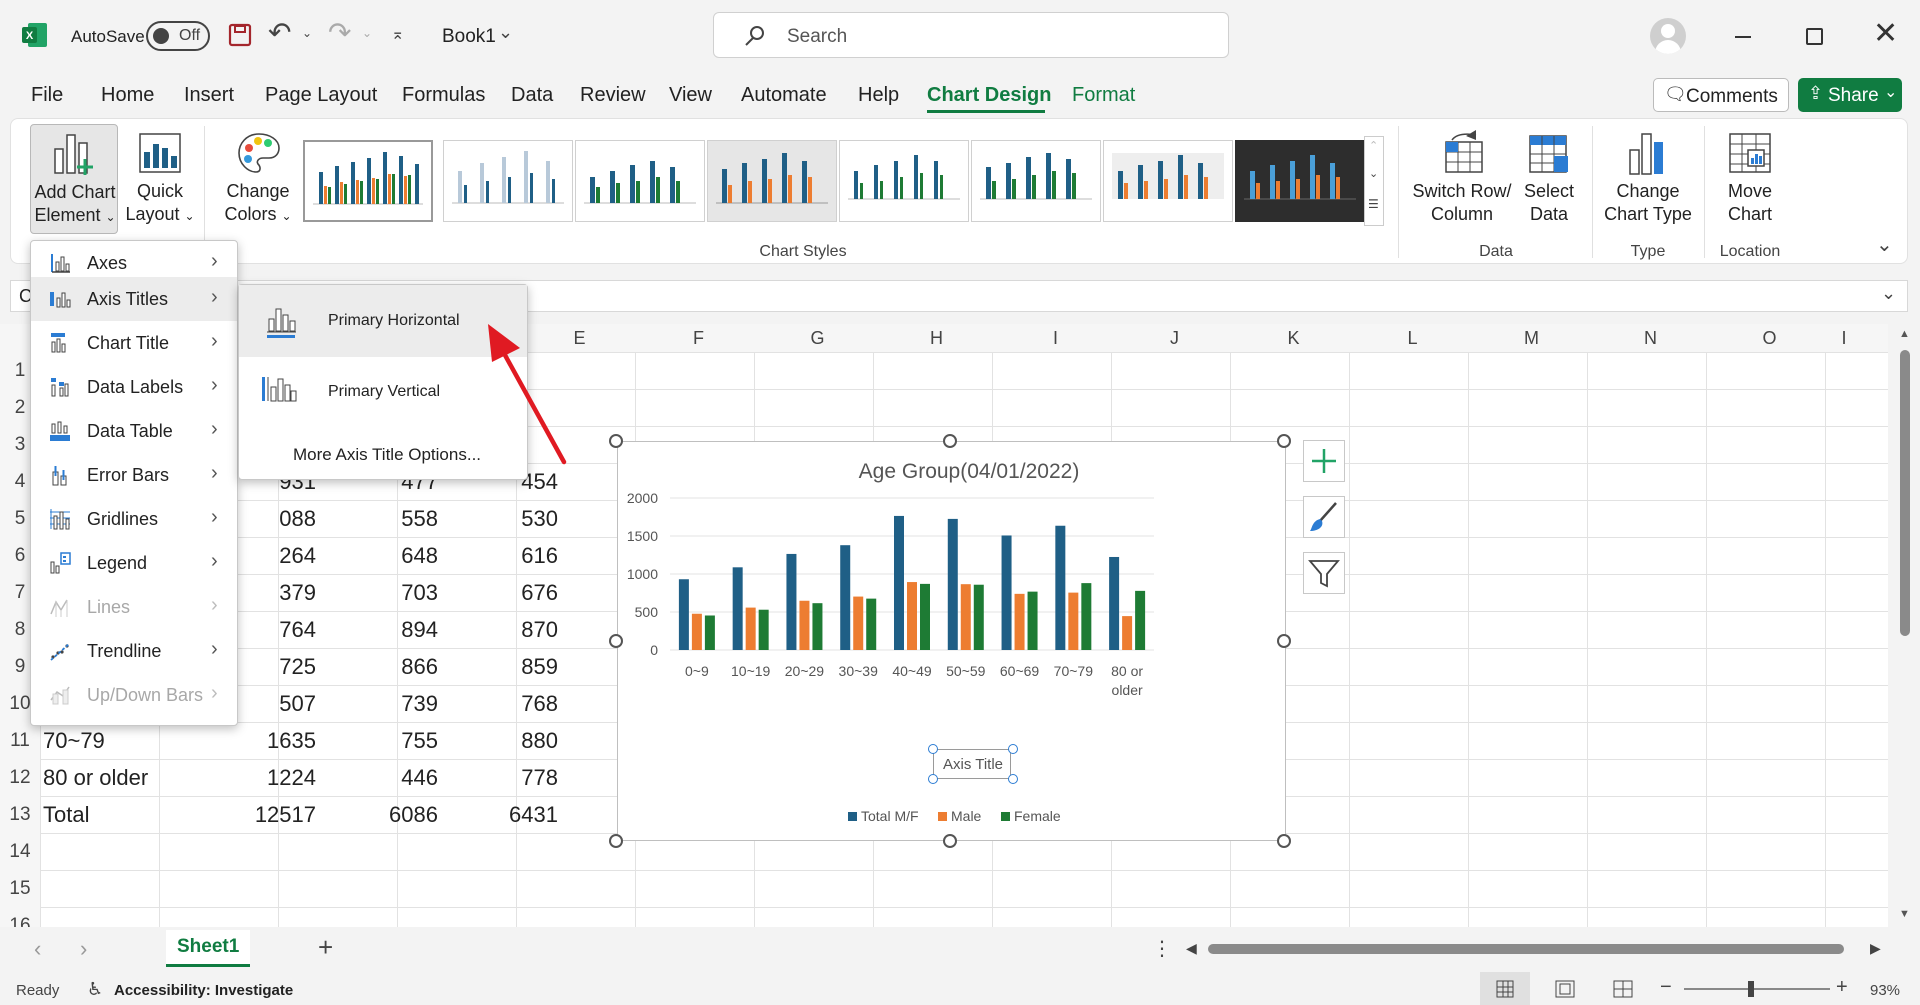  I want to click on next-sheet-icon: ›, so click(83, 949).